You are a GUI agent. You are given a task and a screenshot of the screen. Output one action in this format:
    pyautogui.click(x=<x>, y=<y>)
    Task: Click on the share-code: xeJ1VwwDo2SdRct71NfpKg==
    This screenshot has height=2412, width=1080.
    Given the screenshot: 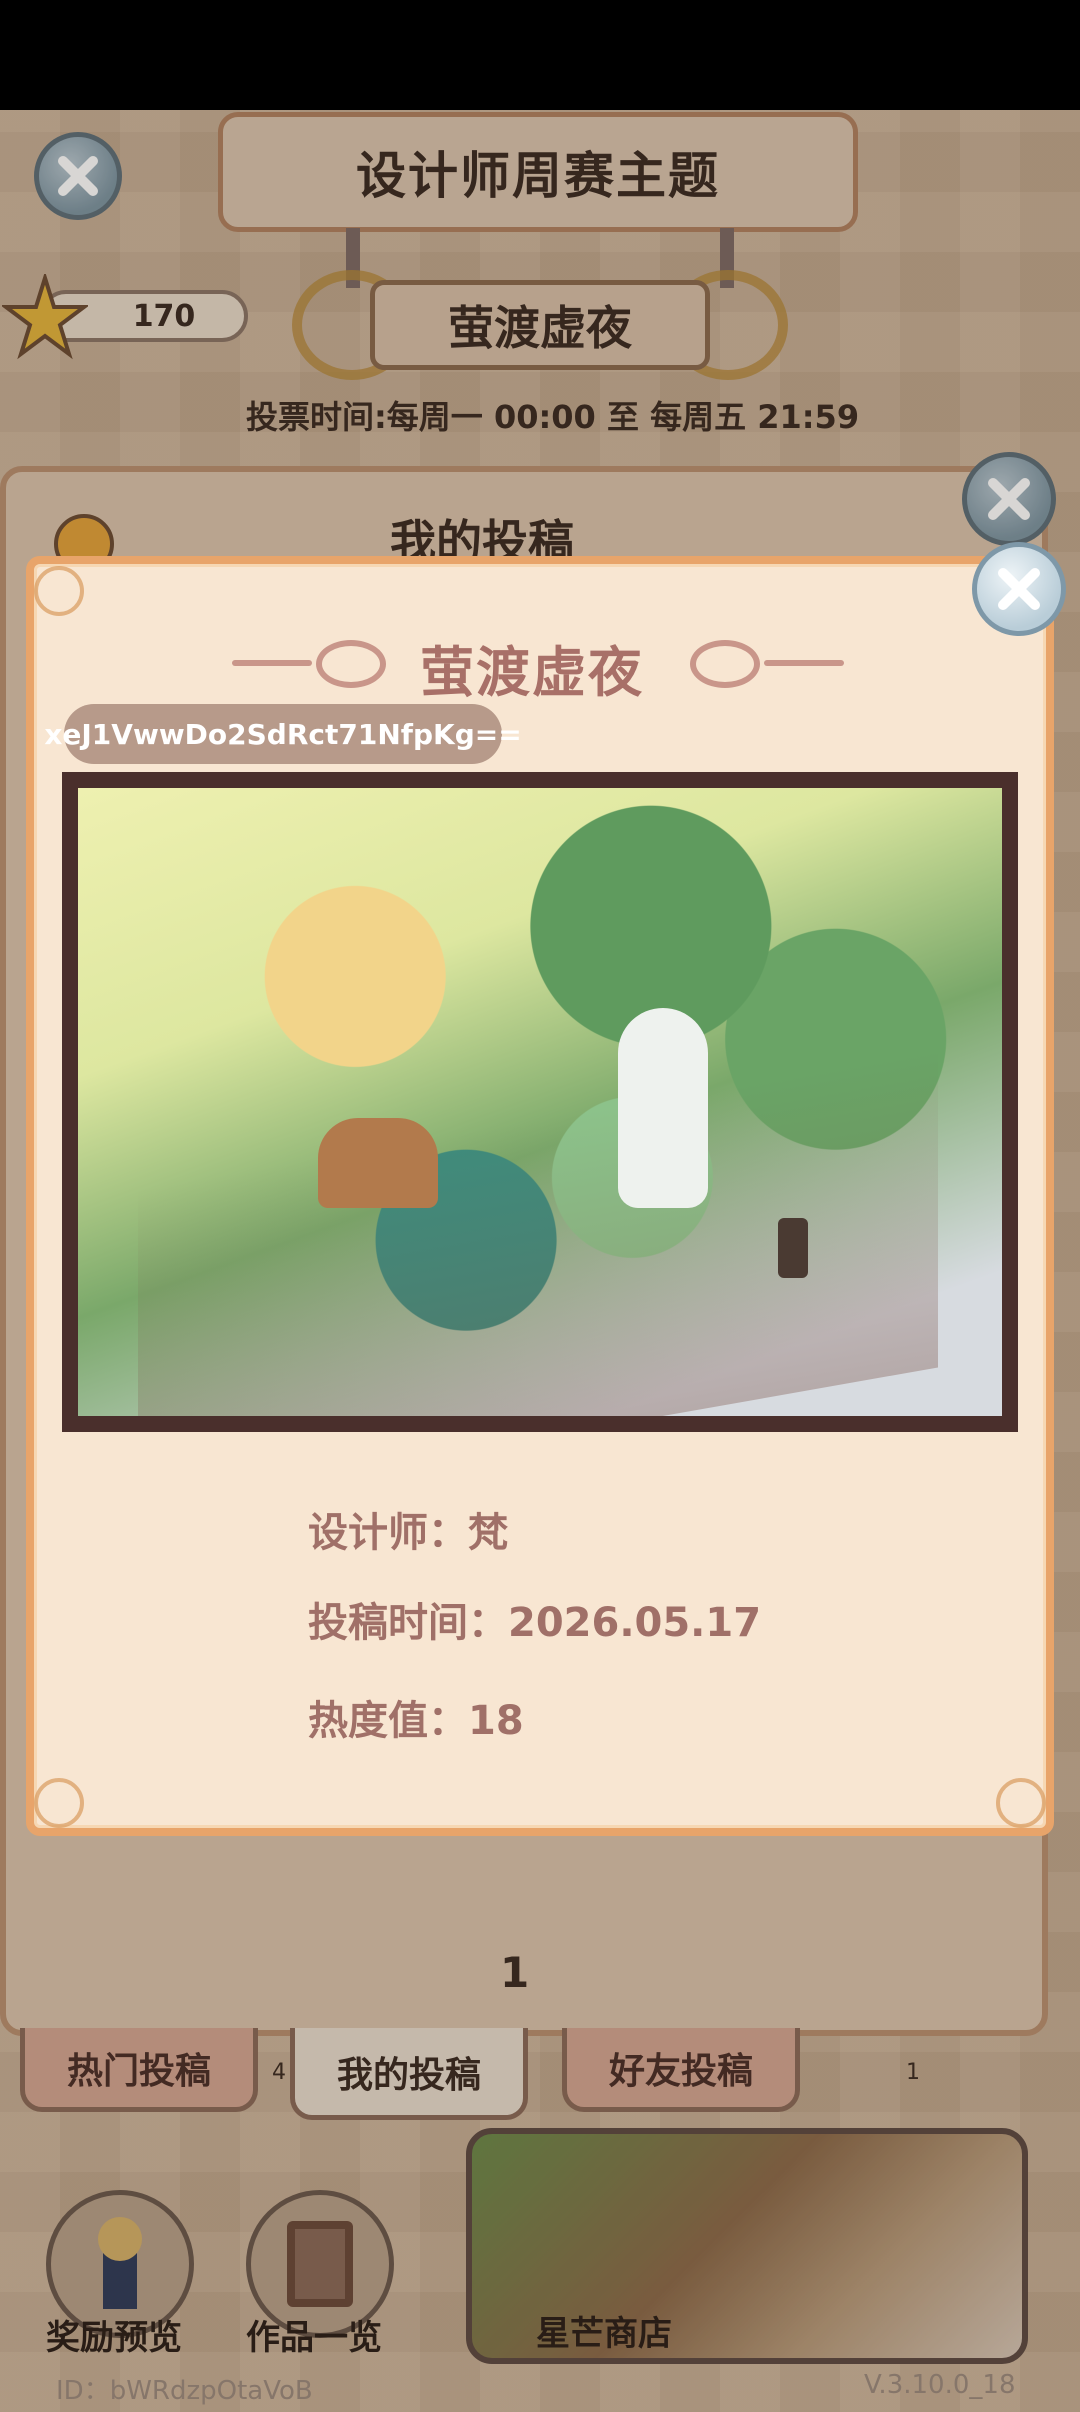 What is the action you would take?
    pyautogui.click(x=283, y=734)
    